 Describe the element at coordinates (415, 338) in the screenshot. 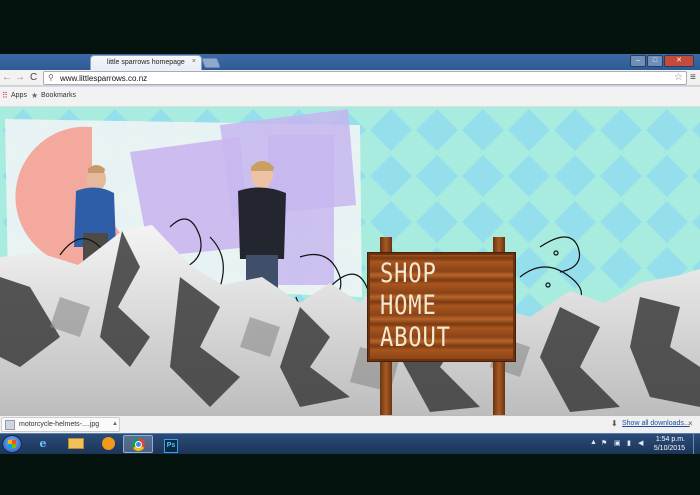

I see `nav-link-about: ABOUT` at that location.